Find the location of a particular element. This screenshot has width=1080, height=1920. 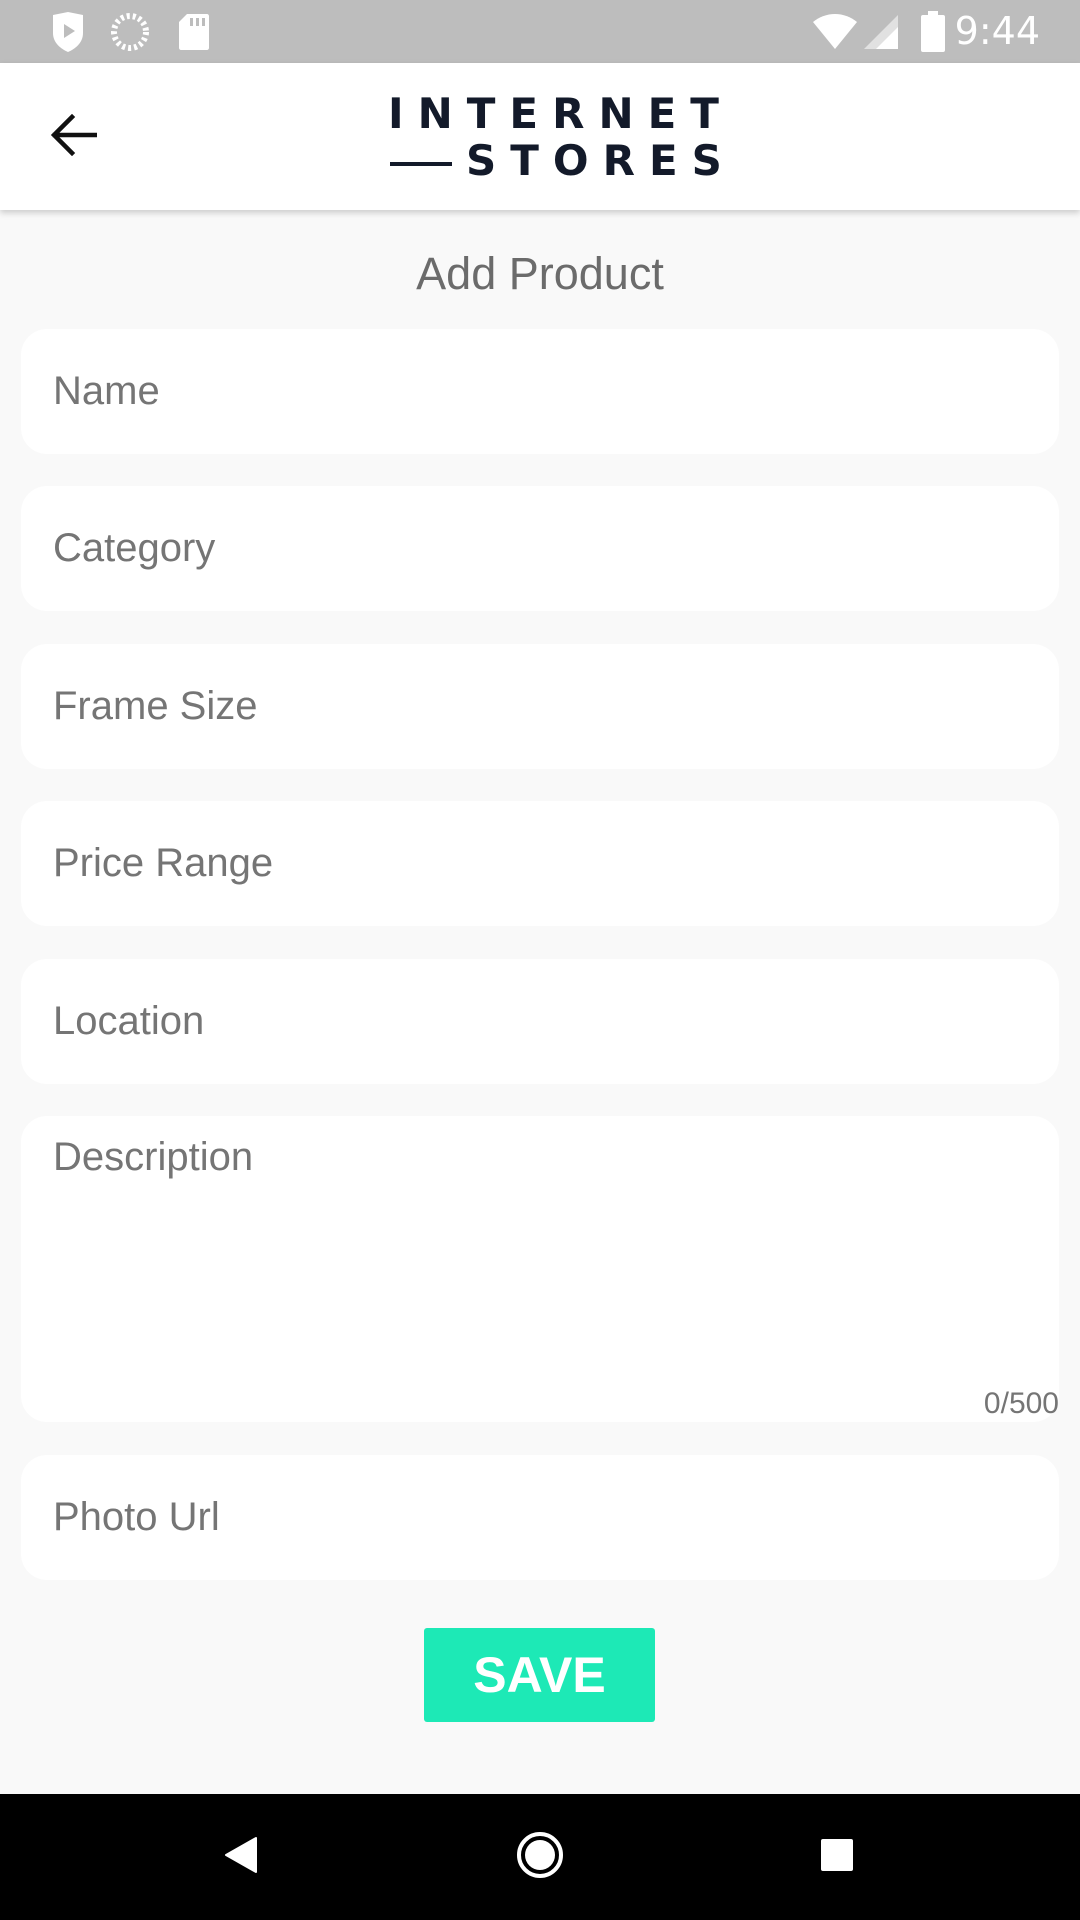

nav-recents-icon is located at coordinates (837, 1857).